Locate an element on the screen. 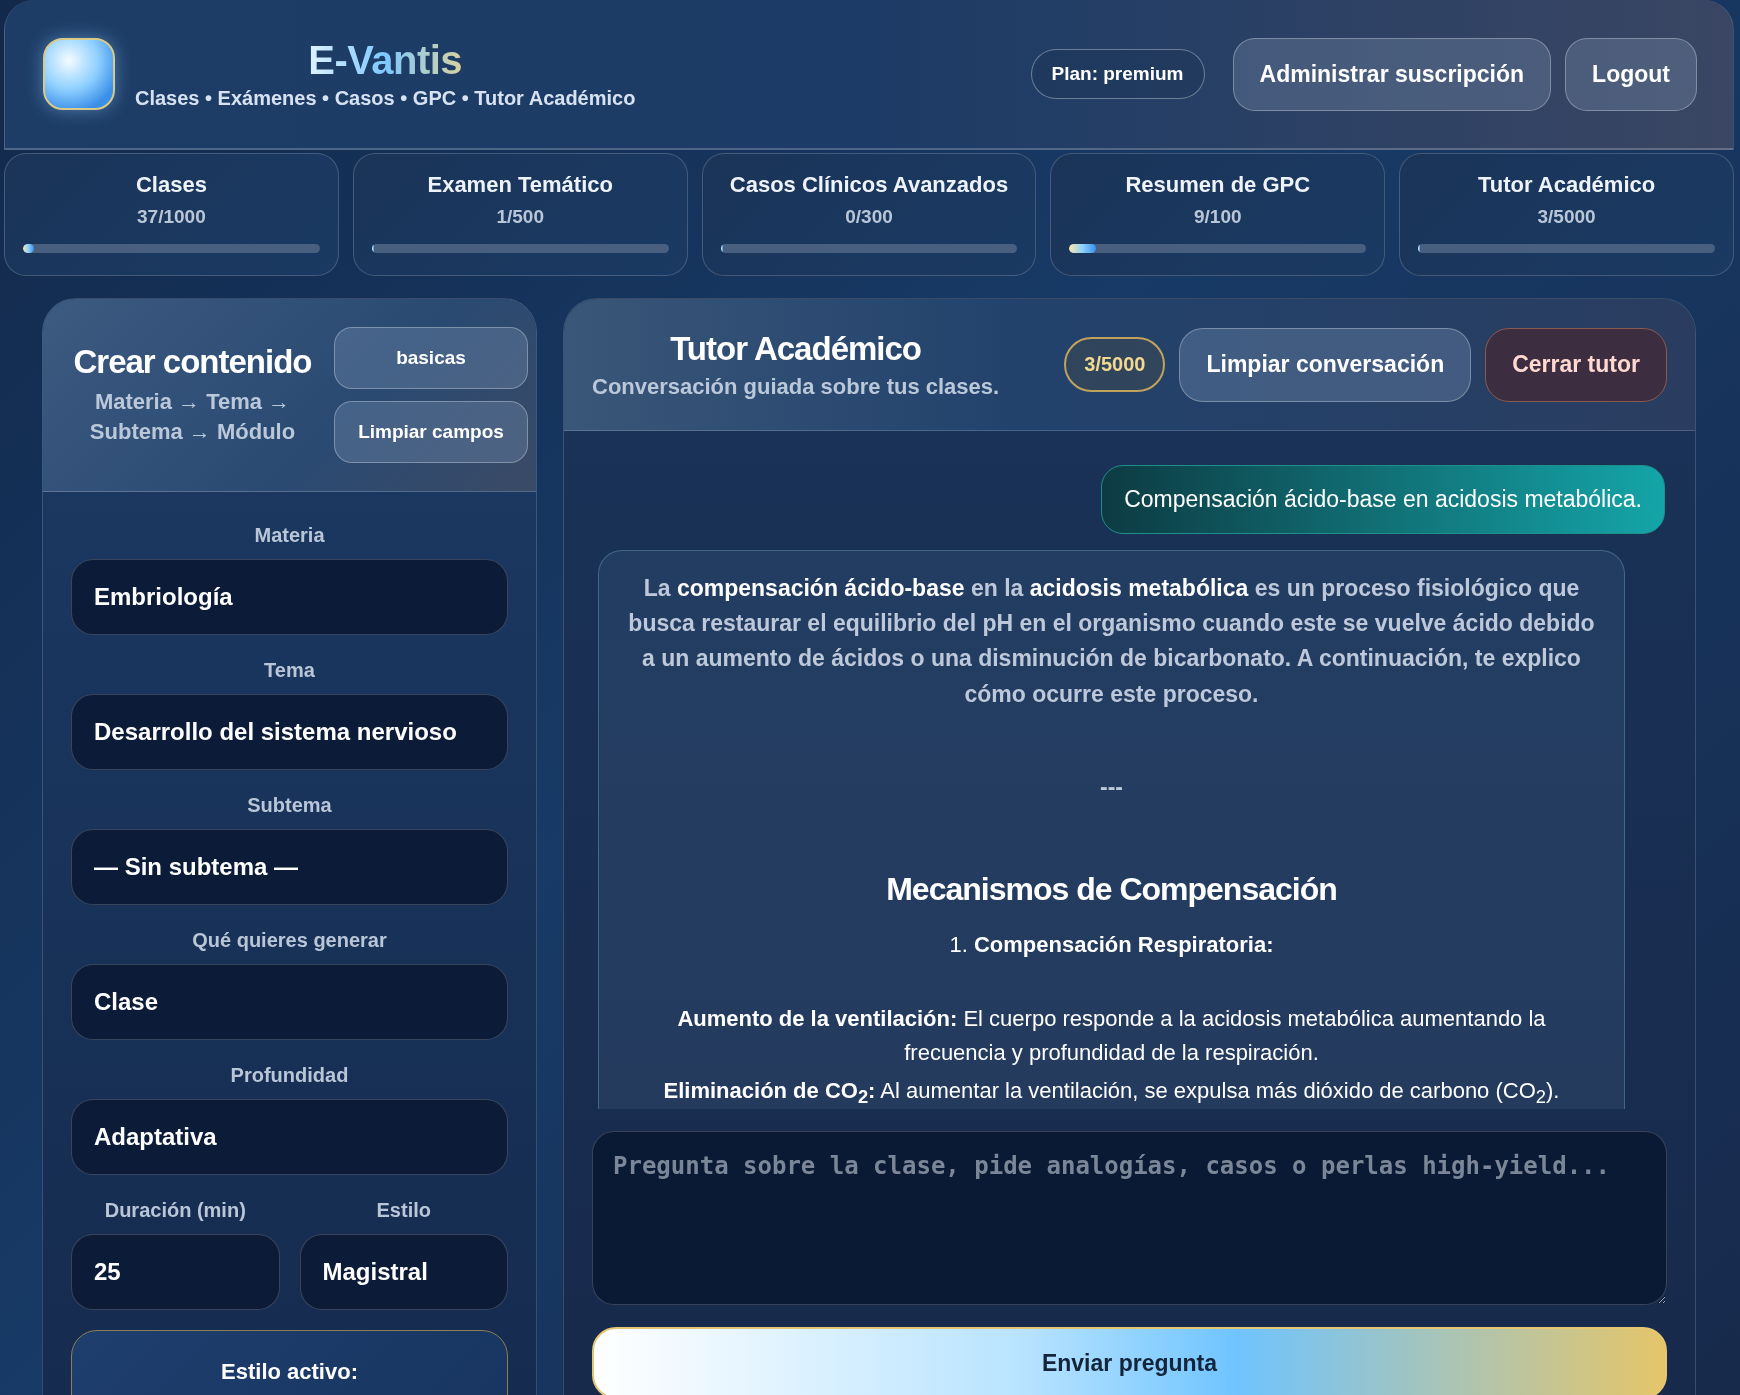 This screenshot has height=1395, width=1740. usage-count: 9/100 is located at coordinates (1218, 217).